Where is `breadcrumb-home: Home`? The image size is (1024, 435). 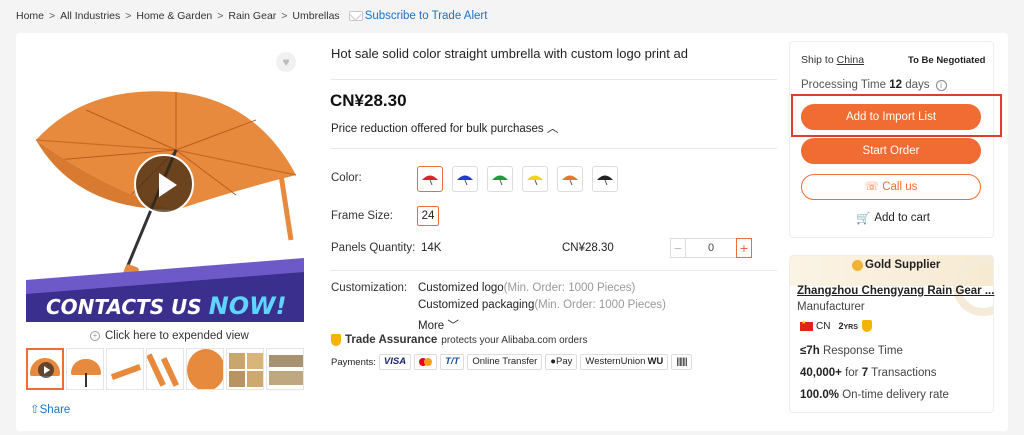
breadcrumb-home: Home is located at coordinates (30, 16).